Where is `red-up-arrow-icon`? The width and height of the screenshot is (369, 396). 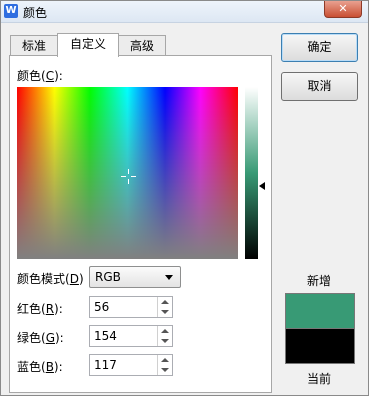
red-up-arrow-icon is located at coordinates (165, 302).